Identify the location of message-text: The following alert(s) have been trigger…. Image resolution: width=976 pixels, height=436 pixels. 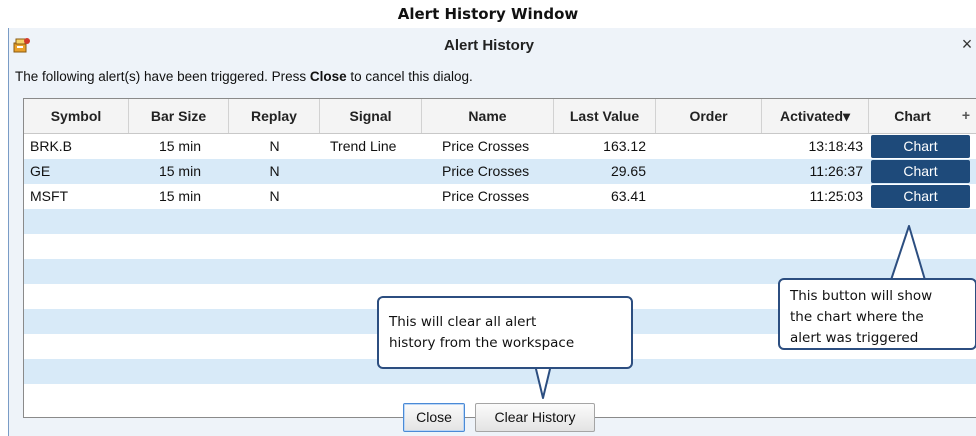
(162, 76).